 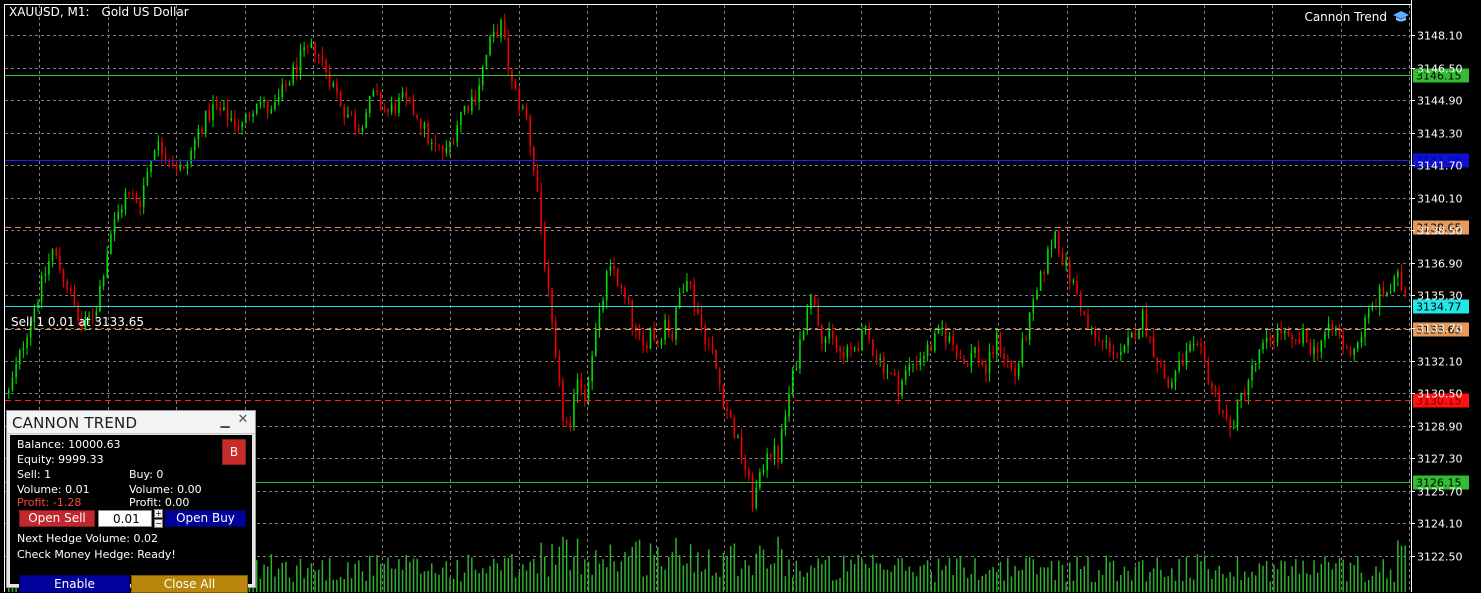 What do you see at coordinates (158, 513) in the screenshot?
I see `volume-increment-button: +` at bounding box center [158, 513].